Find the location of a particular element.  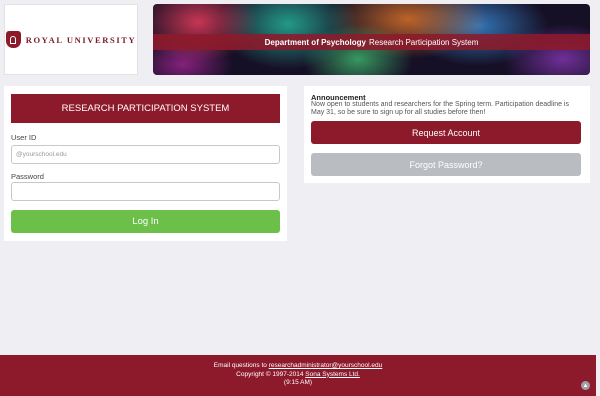

user-id-label: User ID is located at coordinates (24, 137).